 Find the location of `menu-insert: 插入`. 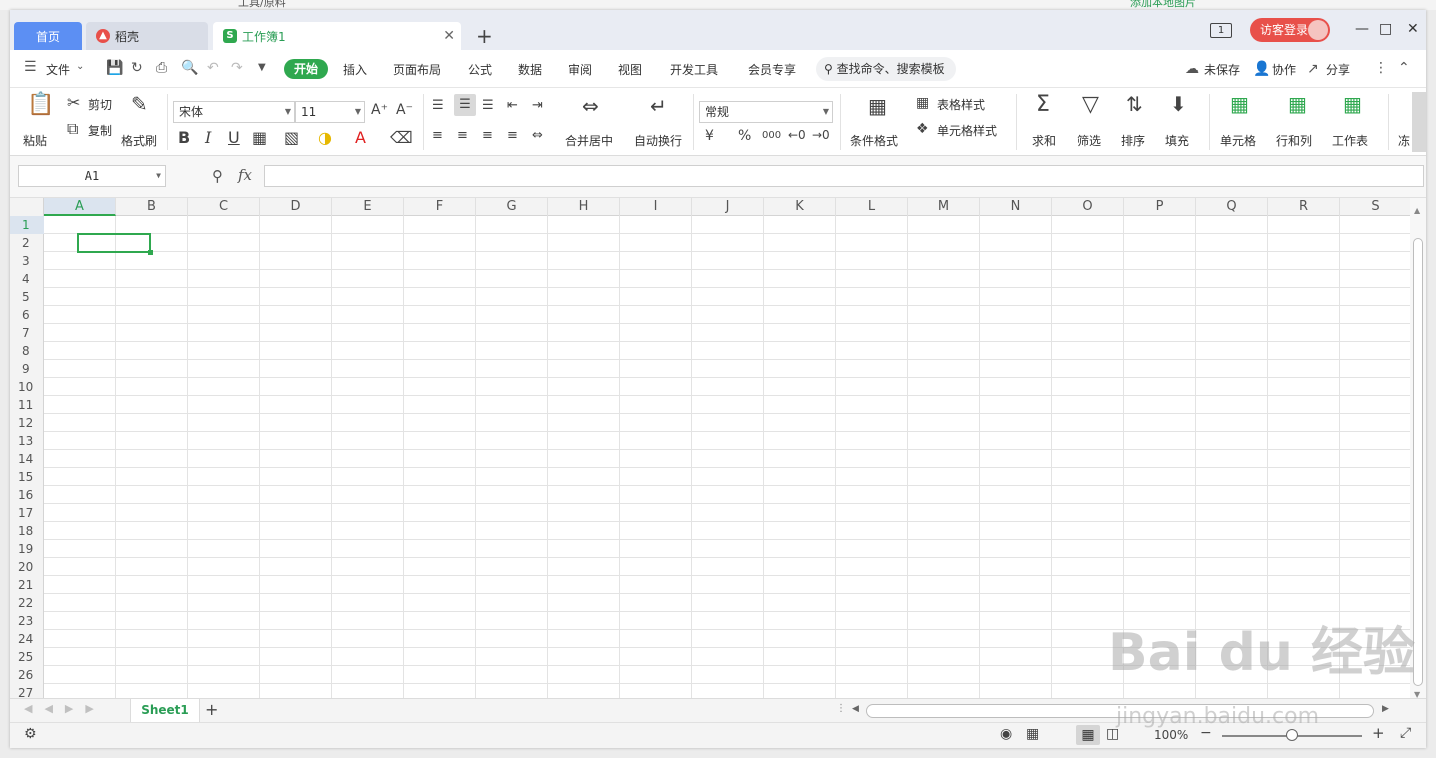

menu-insert: 插入 is located at coordinates (355, 69).